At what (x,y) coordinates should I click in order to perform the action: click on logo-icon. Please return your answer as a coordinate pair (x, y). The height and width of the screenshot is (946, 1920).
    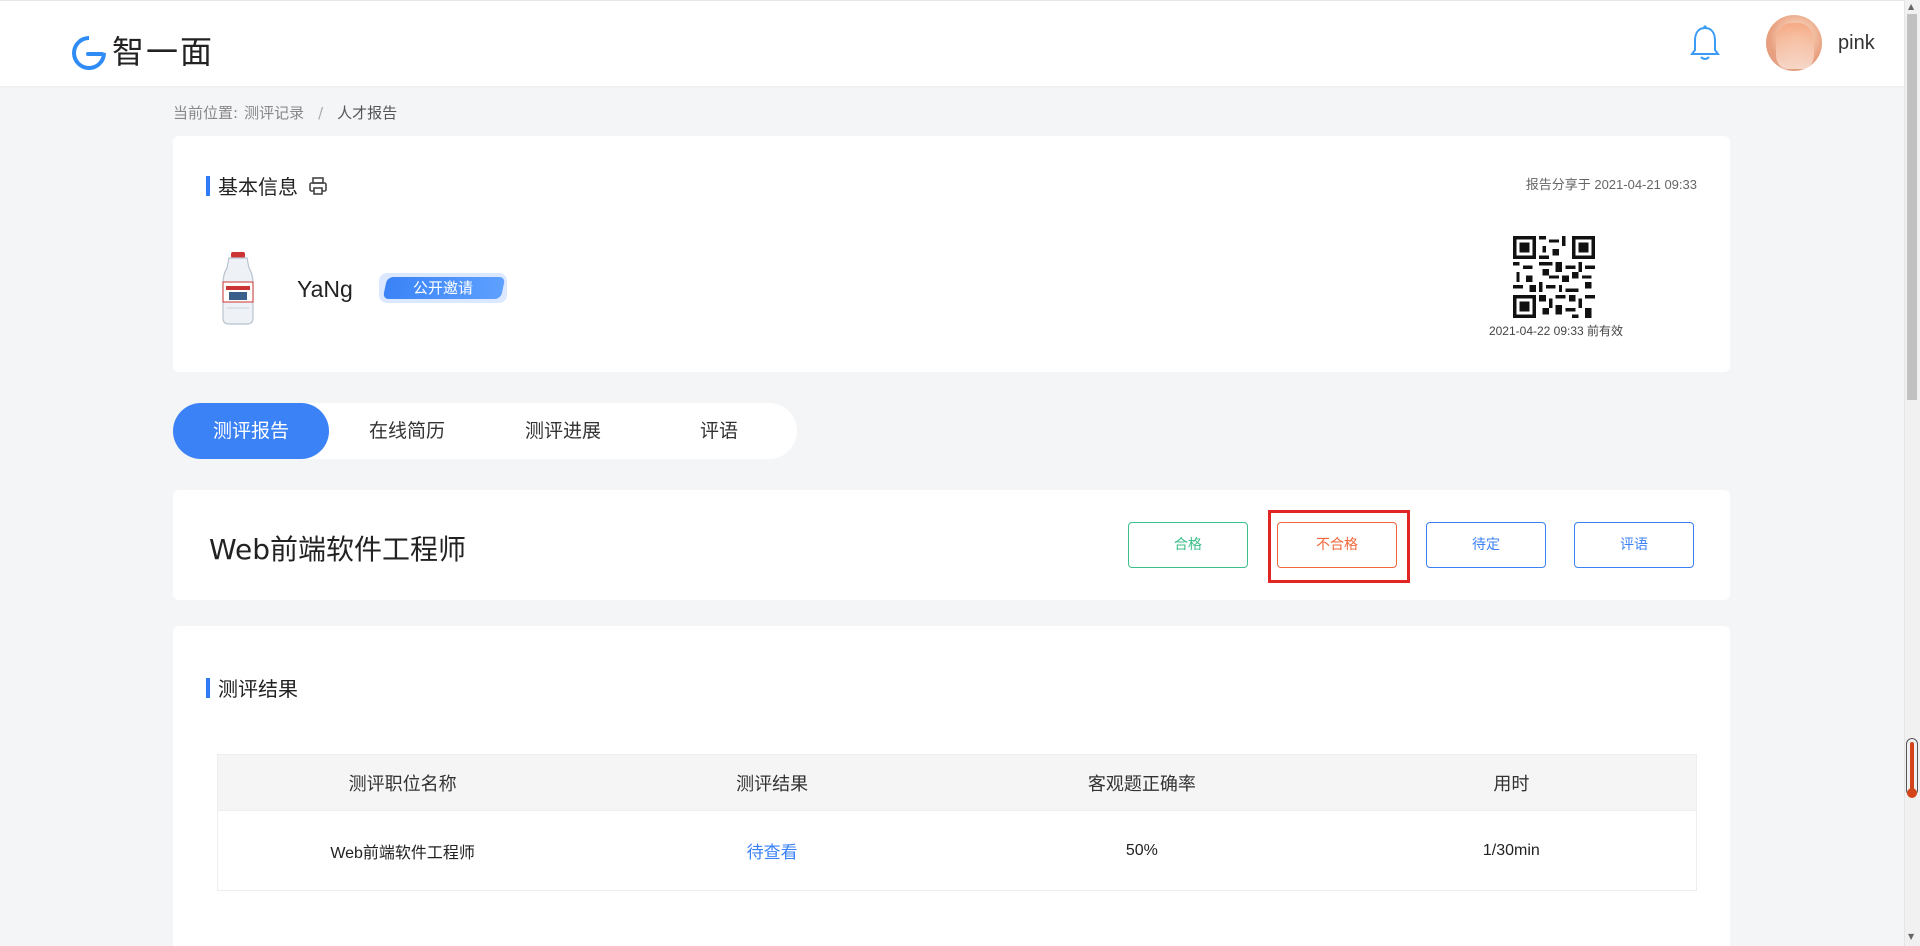
    Looking at the image, I should click on (90, 50).